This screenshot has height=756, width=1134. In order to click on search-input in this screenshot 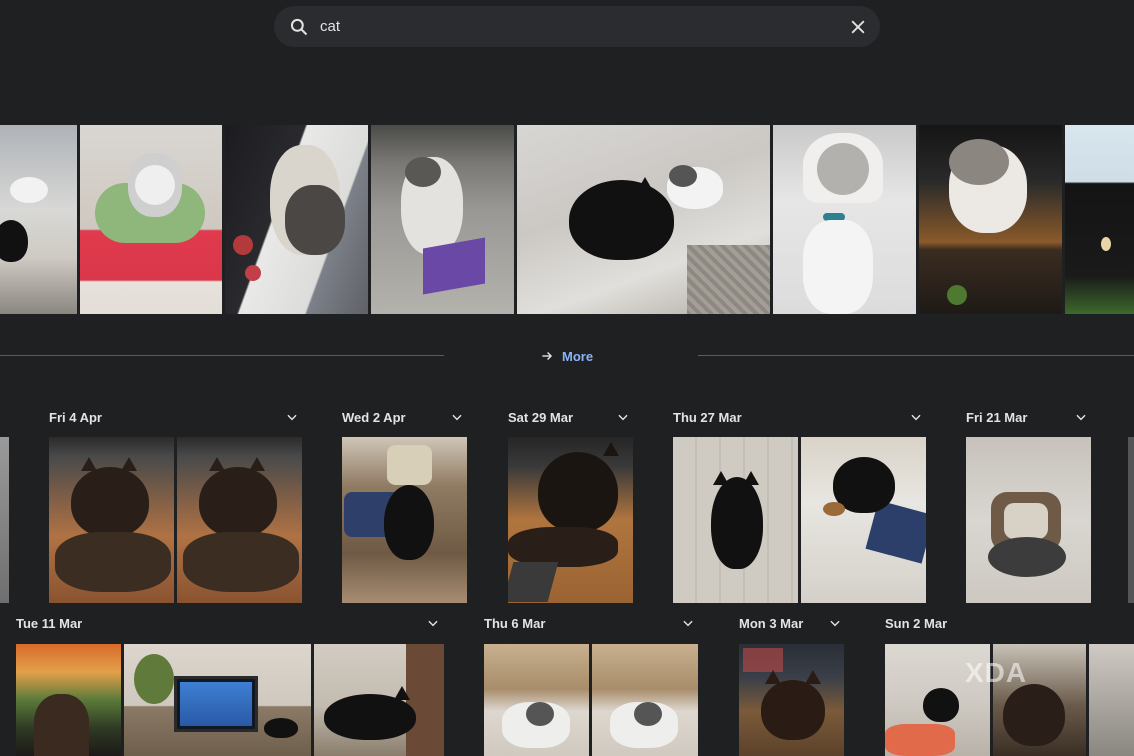, I will do `click(570, 26)`.